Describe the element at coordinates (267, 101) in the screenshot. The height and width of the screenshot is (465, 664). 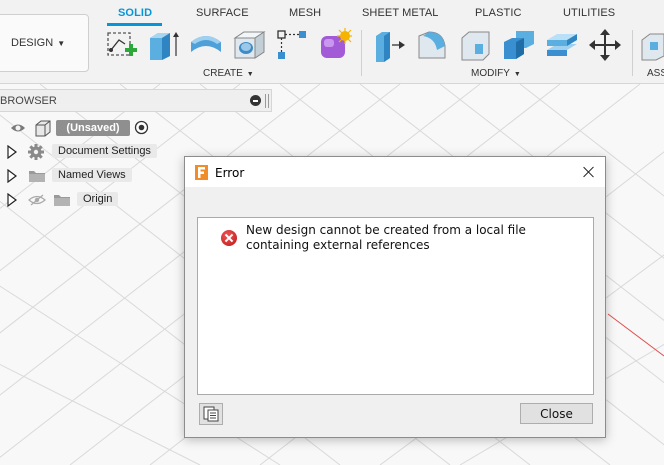
I see `panel-grip-handle` at that location.